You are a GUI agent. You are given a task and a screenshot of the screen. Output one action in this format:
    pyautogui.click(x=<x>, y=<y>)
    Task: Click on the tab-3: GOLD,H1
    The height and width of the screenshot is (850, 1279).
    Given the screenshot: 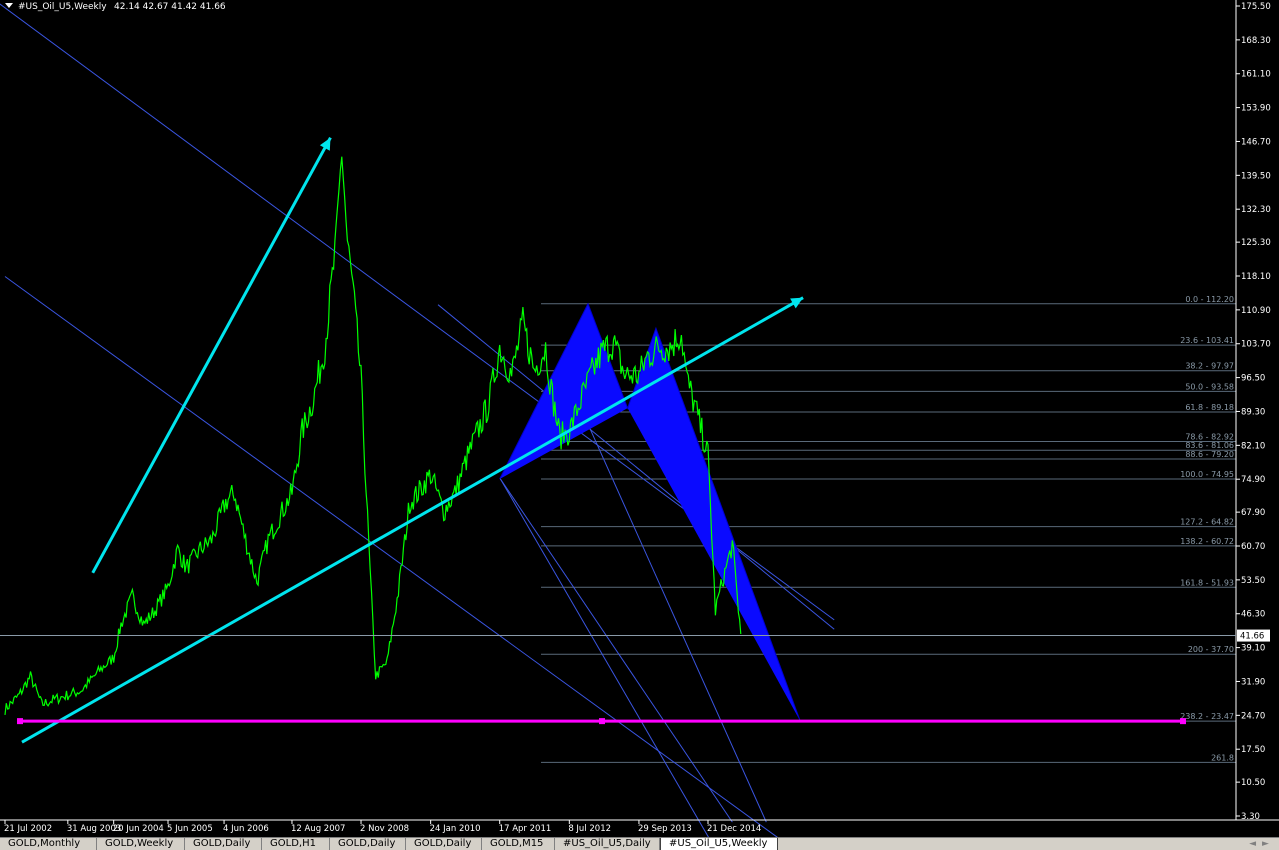 What is the action you would take?
    pyautogui.click(x=296, y=844)
    